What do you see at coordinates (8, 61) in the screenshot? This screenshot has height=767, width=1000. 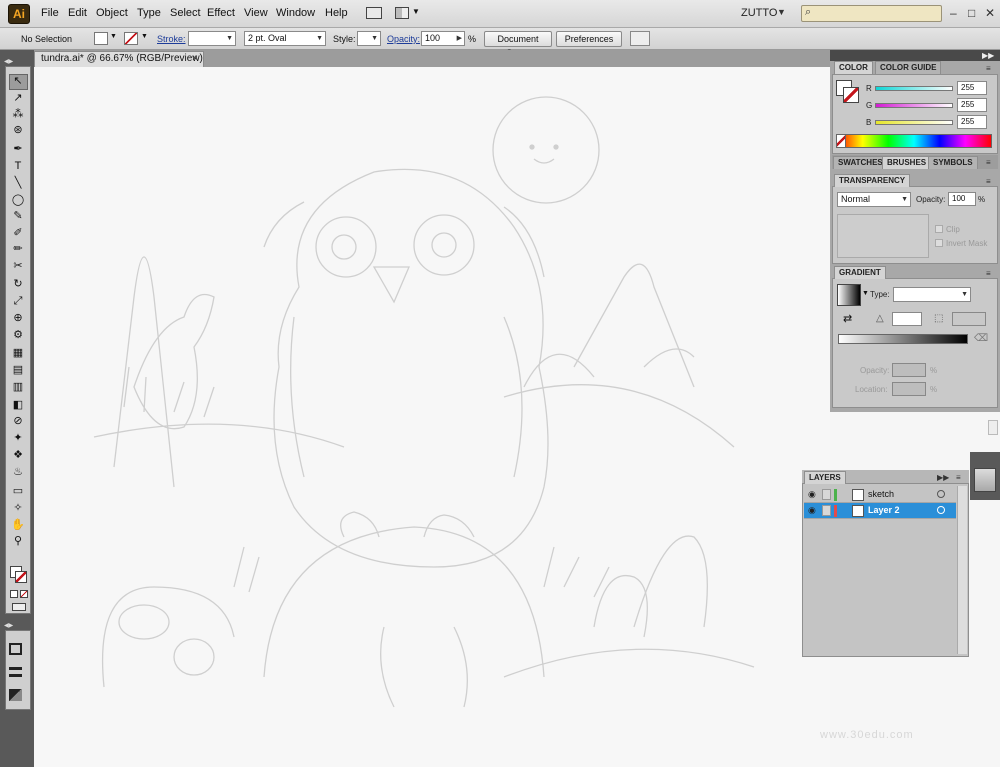 I see `tools-collapse-icon: ◀▶` at bounding box center [8, 61].